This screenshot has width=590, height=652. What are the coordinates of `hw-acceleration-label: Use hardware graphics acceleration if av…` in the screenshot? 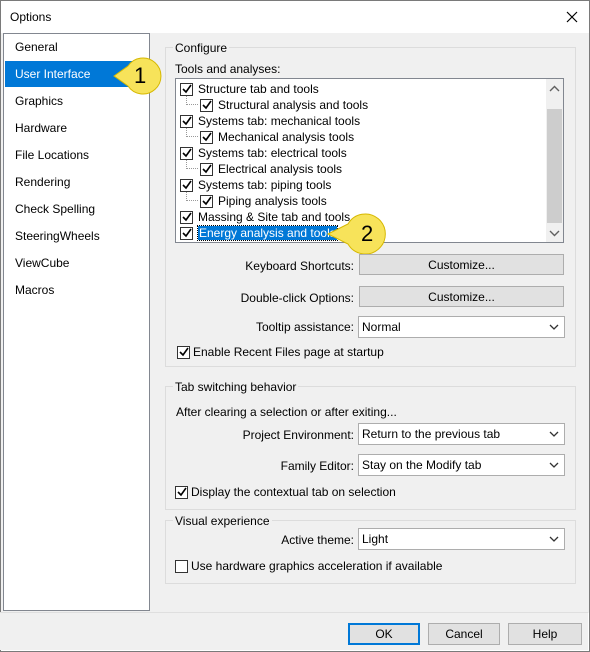 It's located at (317, 566).